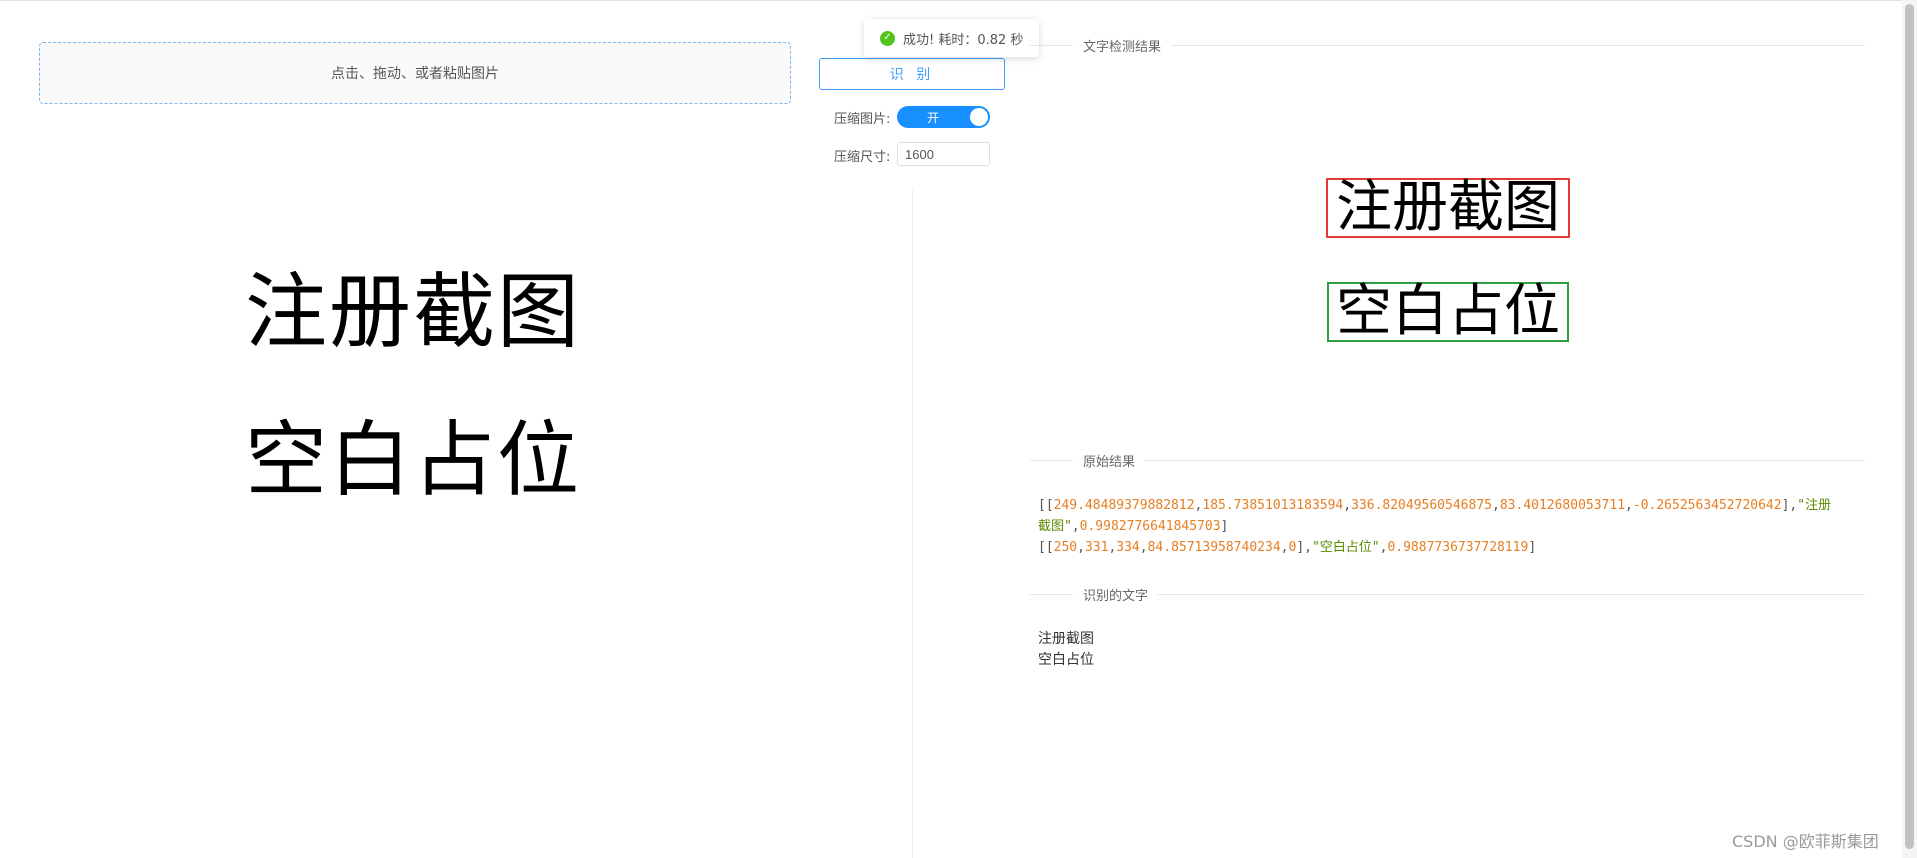  Describe the element at coordinates (413, 460) in the screenshot. I see `preview-image-line: 空白占位` at that location.